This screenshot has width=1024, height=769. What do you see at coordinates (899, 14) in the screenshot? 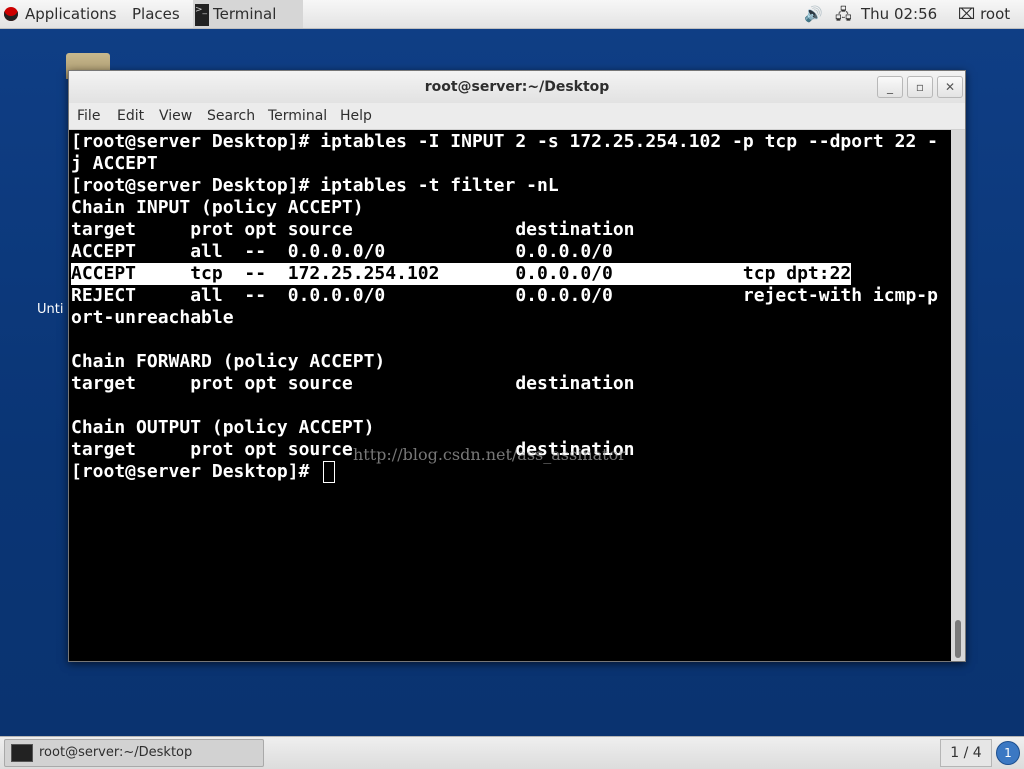
I see `clock: Thu 02:56` at bounding box center [899, 14].